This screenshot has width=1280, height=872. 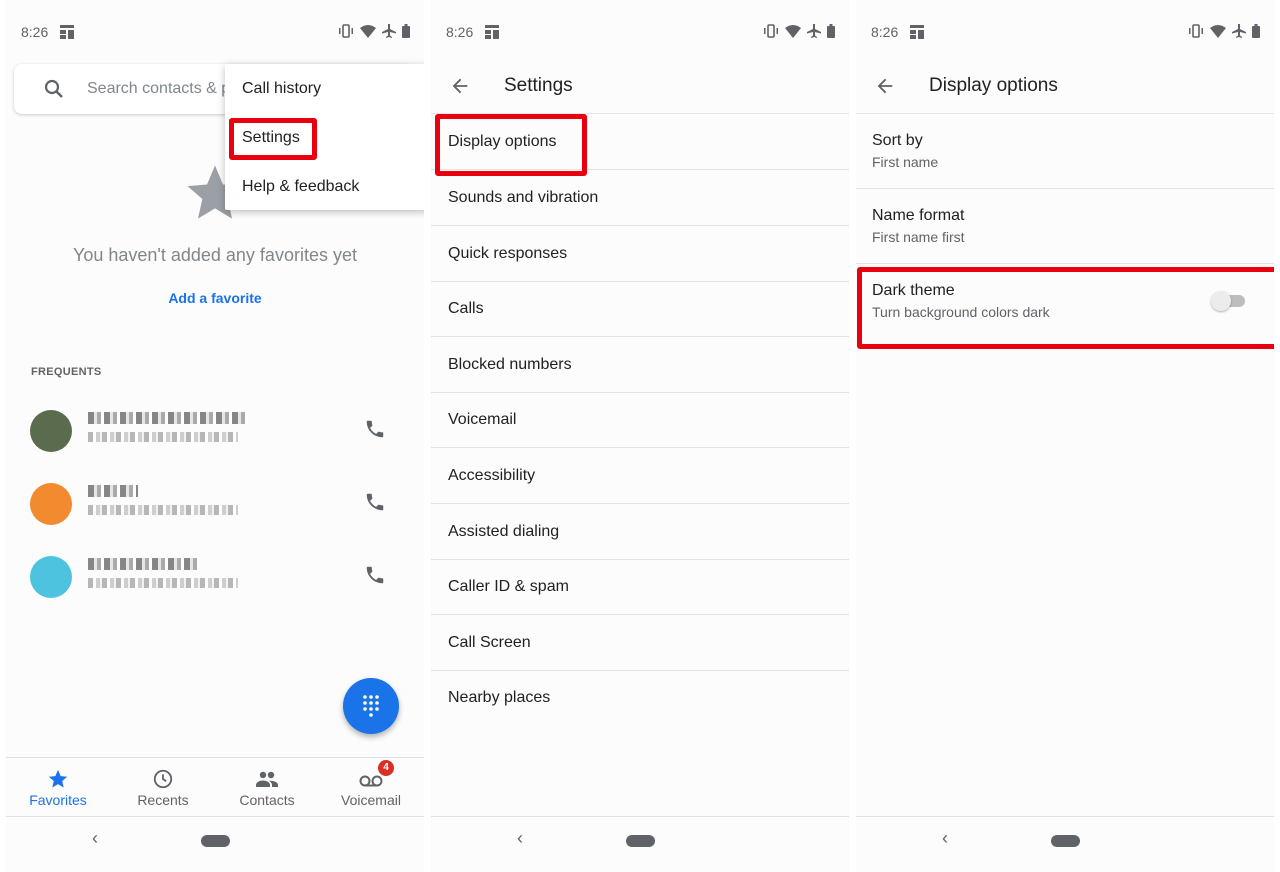 I want to click on settings-item-call-screen: Call Screen, so click(x=640, y=643).